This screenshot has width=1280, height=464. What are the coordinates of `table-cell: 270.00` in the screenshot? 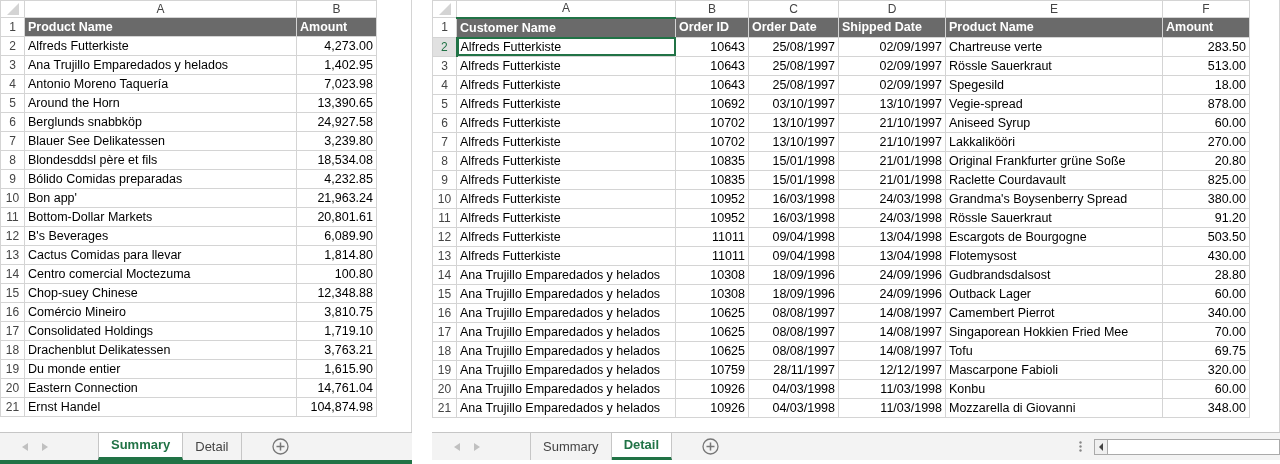 It's located at (1206, 141).